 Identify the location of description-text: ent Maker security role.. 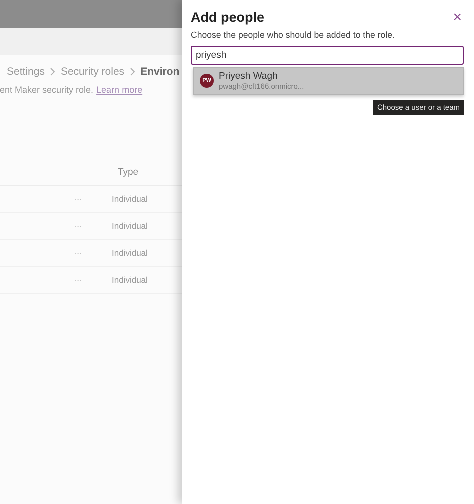
(47, 90).